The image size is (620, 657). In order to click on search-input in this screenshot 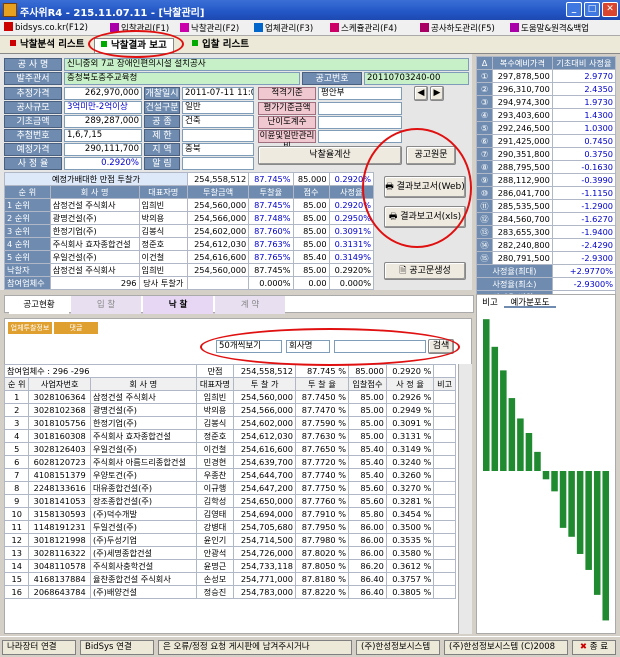, I will do `click(380, 346)`.